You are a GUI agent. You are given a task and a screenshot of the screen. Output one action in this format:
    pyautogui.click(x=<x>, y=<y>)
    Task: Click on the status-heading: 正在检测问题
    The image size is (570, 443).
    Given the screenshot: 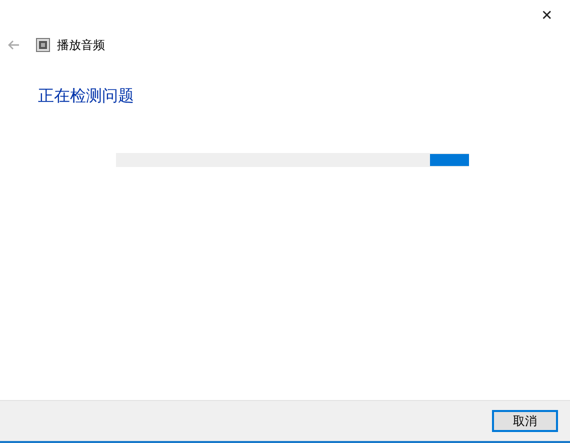 What is the action you would take?
    pyautogui.click(x=86, y=96)
    